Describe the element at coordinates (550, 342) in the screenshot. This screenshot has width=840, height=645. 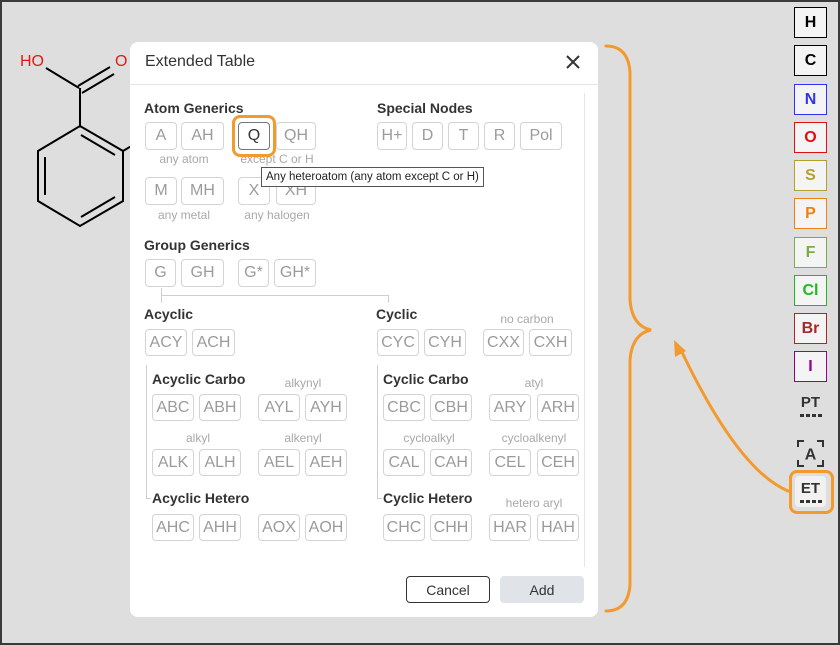
I see `cyclic-cxh-button: CXH` at that location.